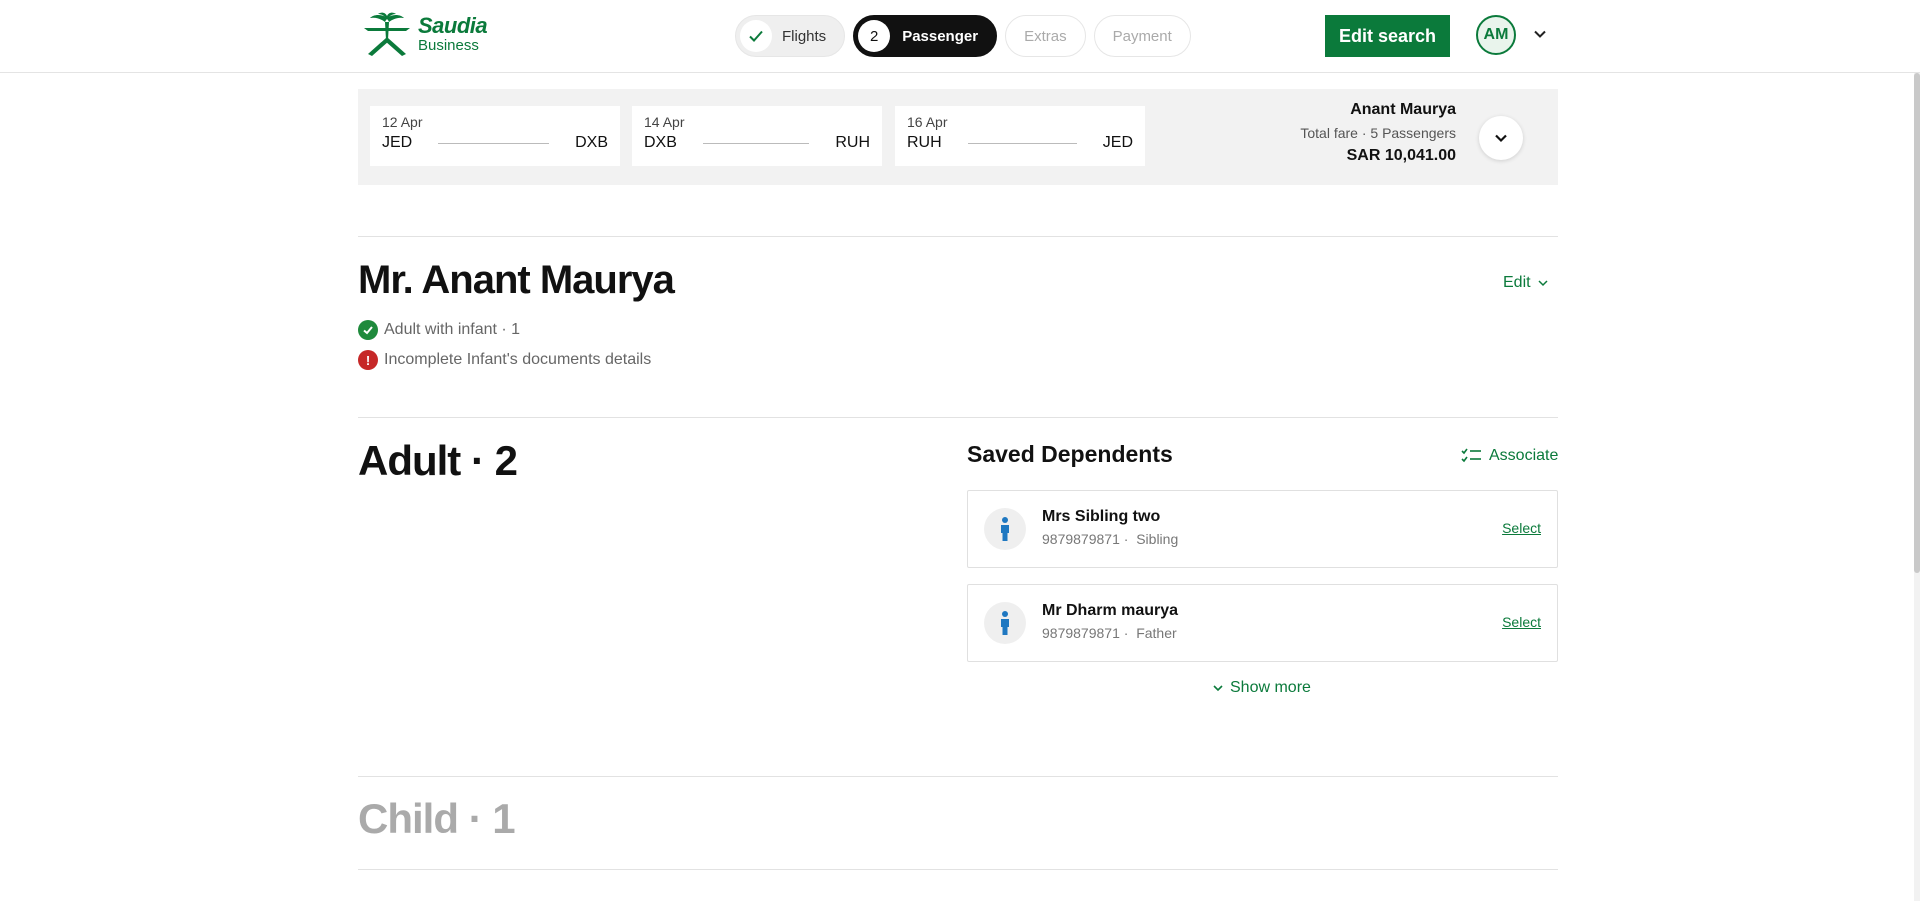 The height and width of the screenshot is (901, 1920). Describe the element at coordinates (1110, 610) in the screenshot. I see `dependent-name: Mr Dharm maurya` at that location.